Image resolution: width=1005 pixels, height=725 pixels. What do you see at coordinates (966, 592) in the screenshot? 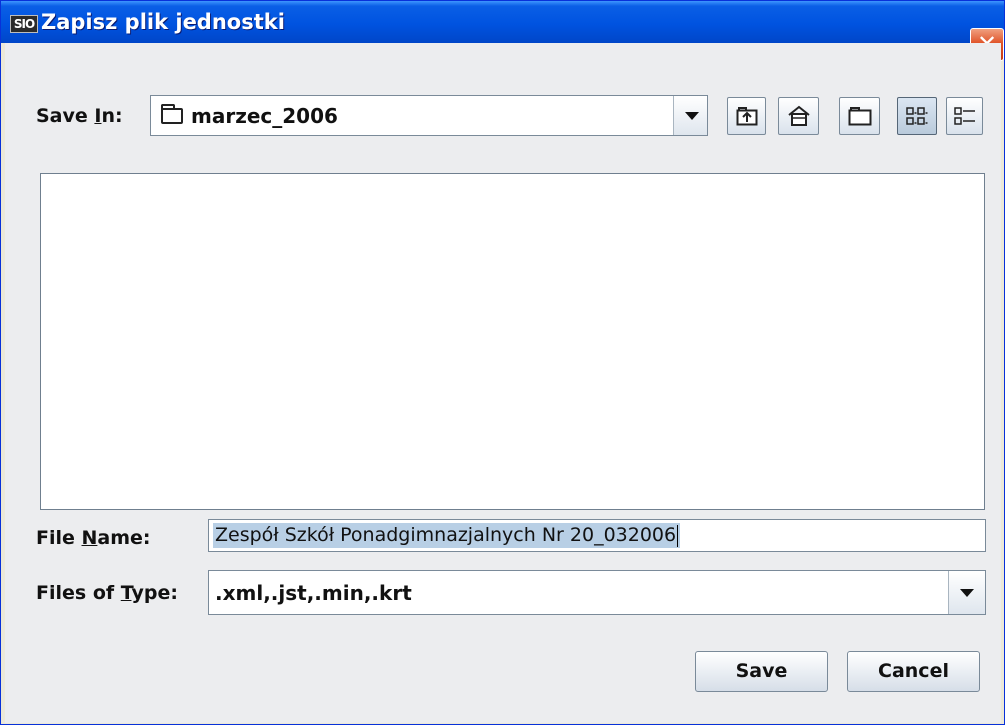
I see `files-of-type-dropdown-button` at bounding box center [966, 592].